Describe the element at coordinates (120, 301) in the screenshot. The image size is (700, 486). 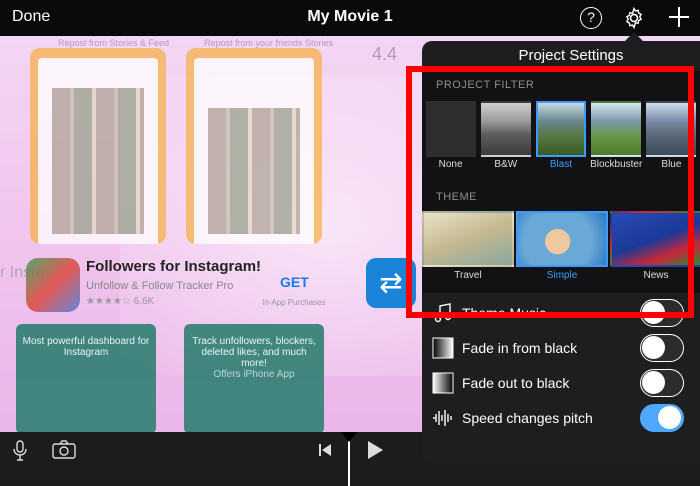
I see `bg-app-ratings: ★★★★☆ 6.6K` at that location.